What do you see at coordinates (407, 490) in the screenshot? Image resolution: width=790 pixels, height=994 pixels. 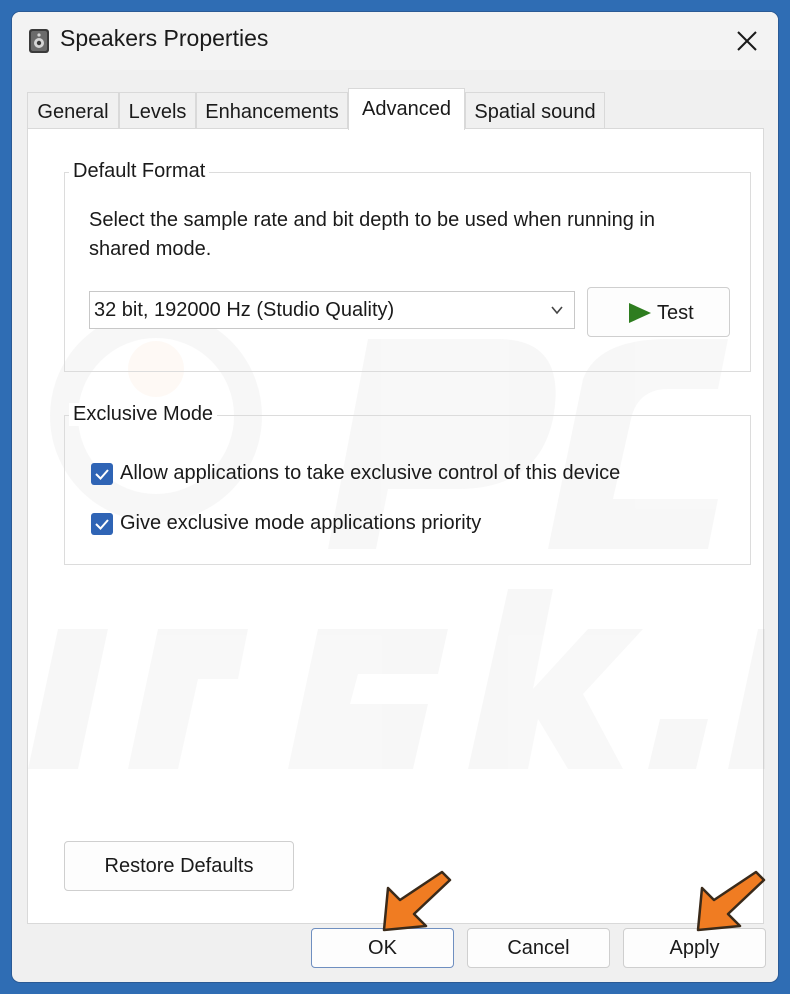 I see `exclusive-mode-group` at bounding box center [407, 490].